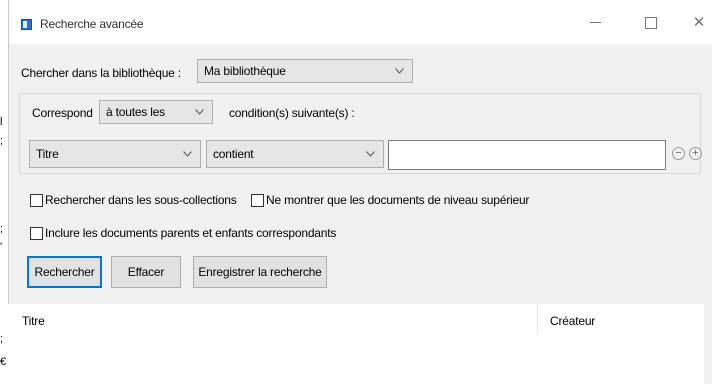 This screenshot has width=712, height=384. I want to click on include-parents-checkbox, so click(36, 233).